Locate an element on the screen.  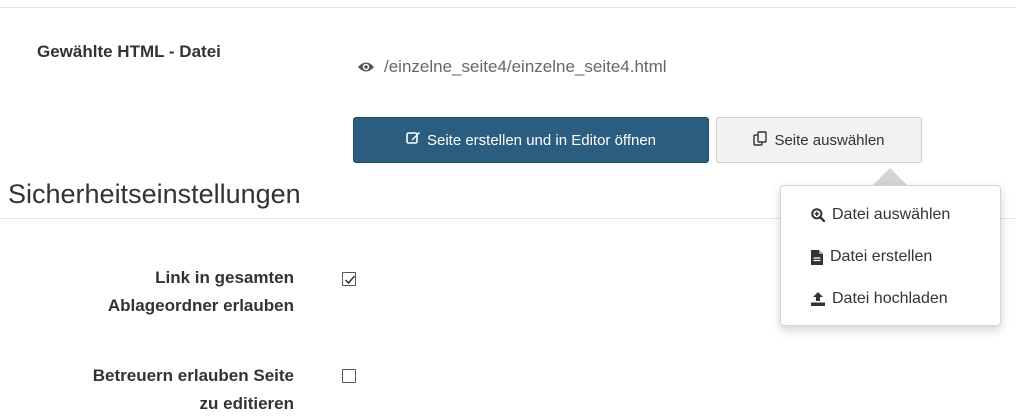
dropdown-caret is located at coordinates (890, 177).